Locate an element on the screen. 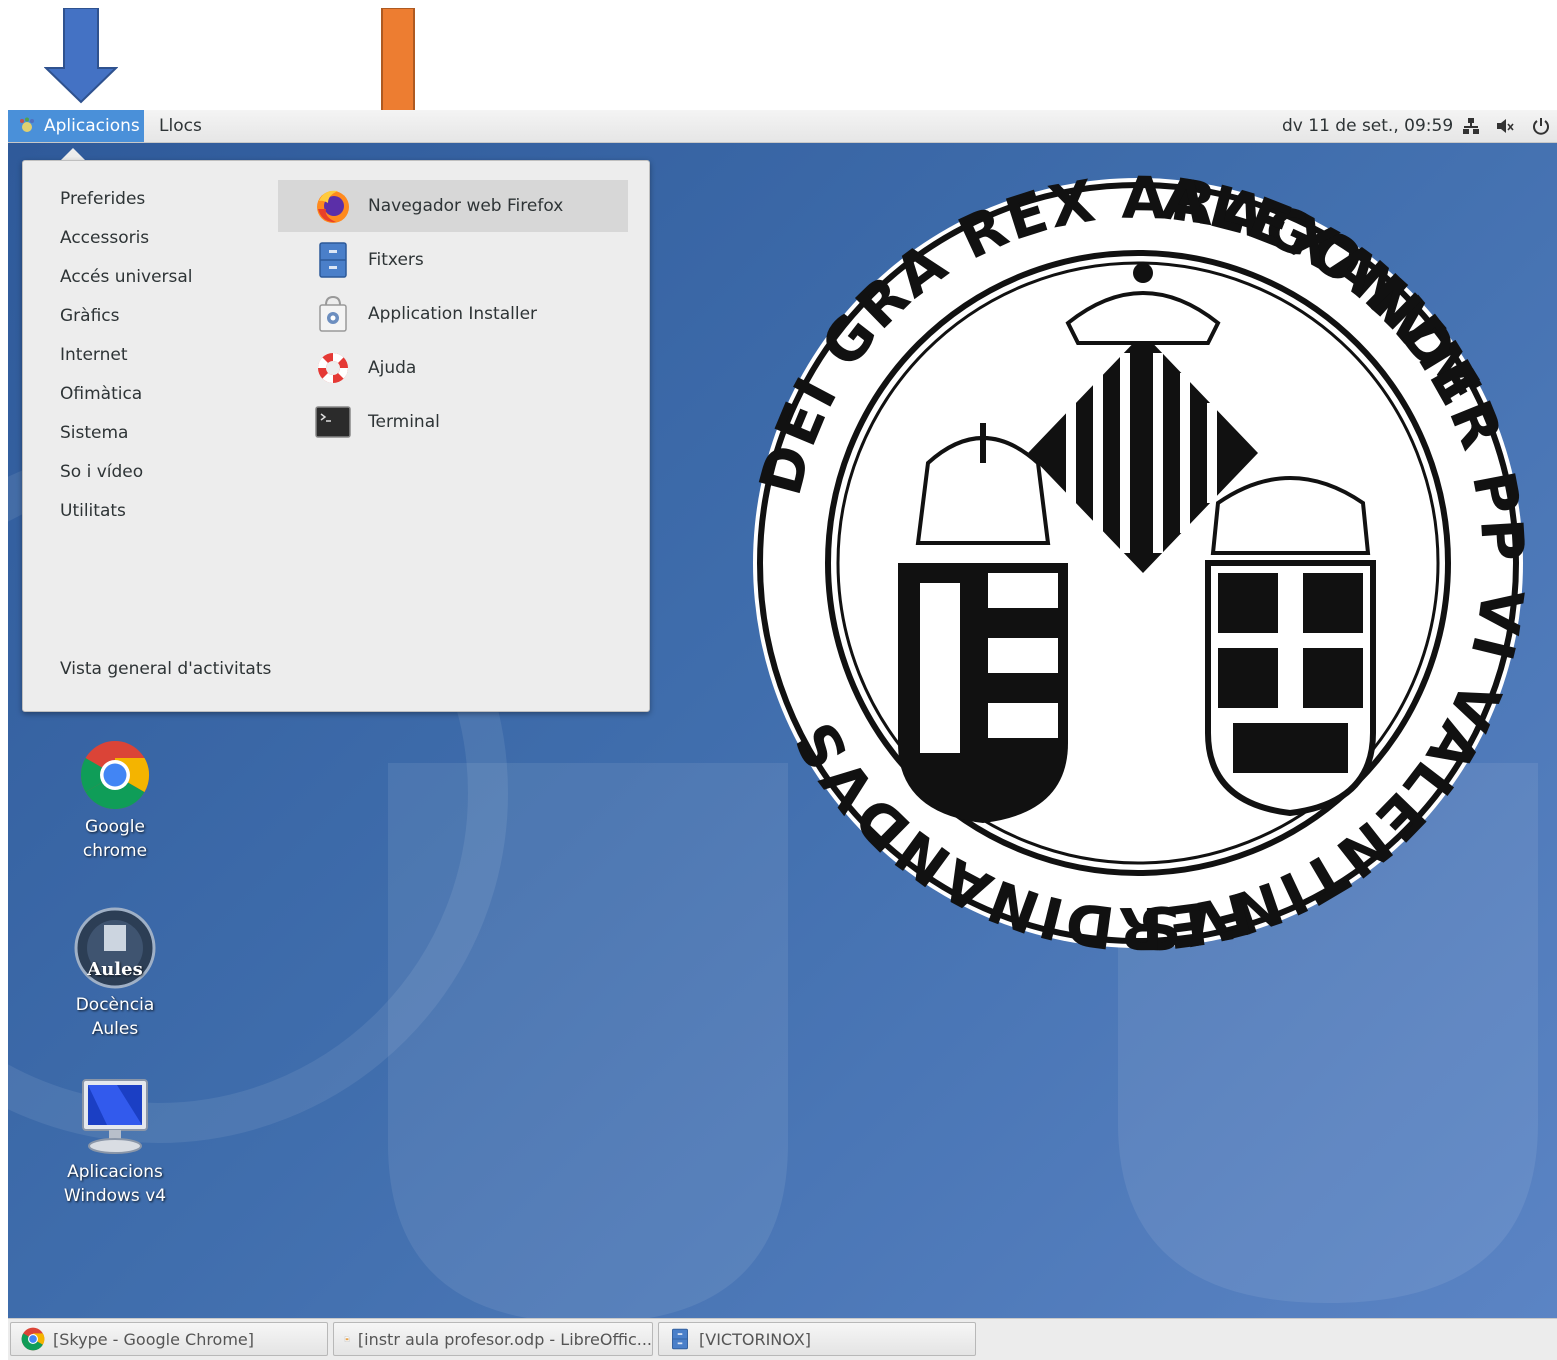  desktop-icon-google-chrome: Google chrome is located at coordinates (115, 801).